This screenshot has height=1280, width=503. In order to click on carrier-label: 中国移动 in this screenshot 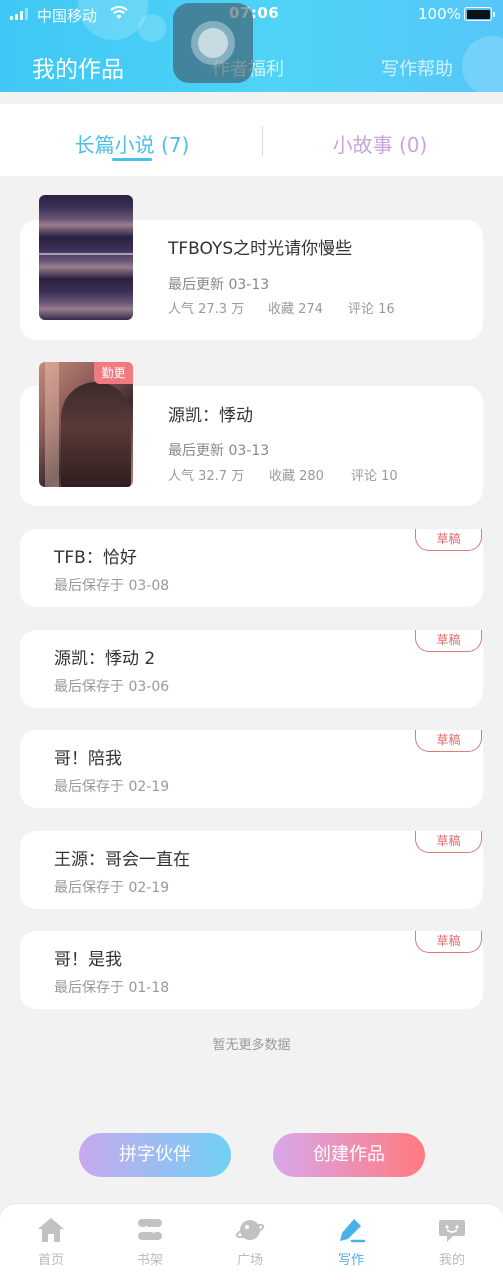, I will do `click(67, 16)`.